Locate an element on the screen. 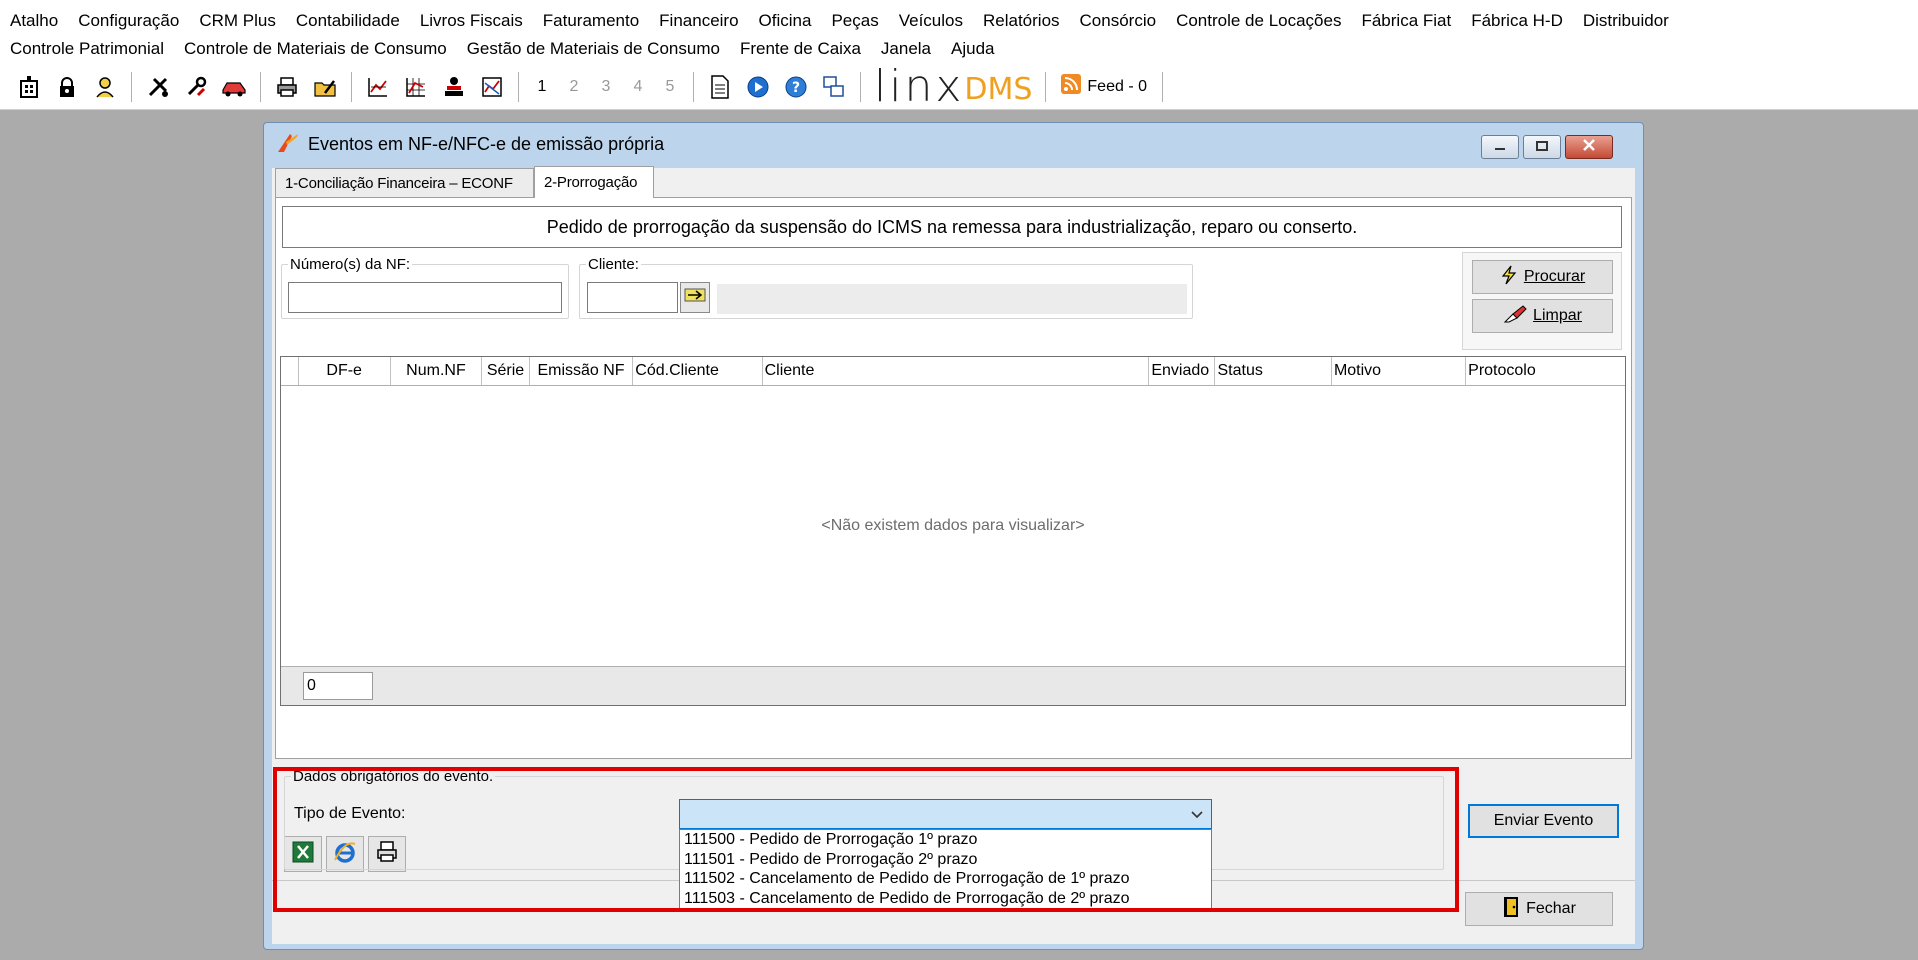  menu-janela: Janela is located at coordinates (906, 49).